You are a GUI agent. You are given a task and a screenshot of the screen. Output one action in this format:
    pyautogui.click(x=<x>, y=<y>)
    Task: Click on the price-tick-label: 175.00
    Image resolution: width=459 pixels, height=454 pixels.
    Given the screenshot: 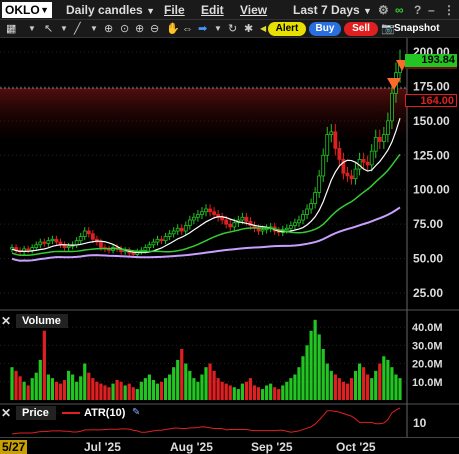 What is the action you would take?
    pyautogui.click(x=431, y=86)
    